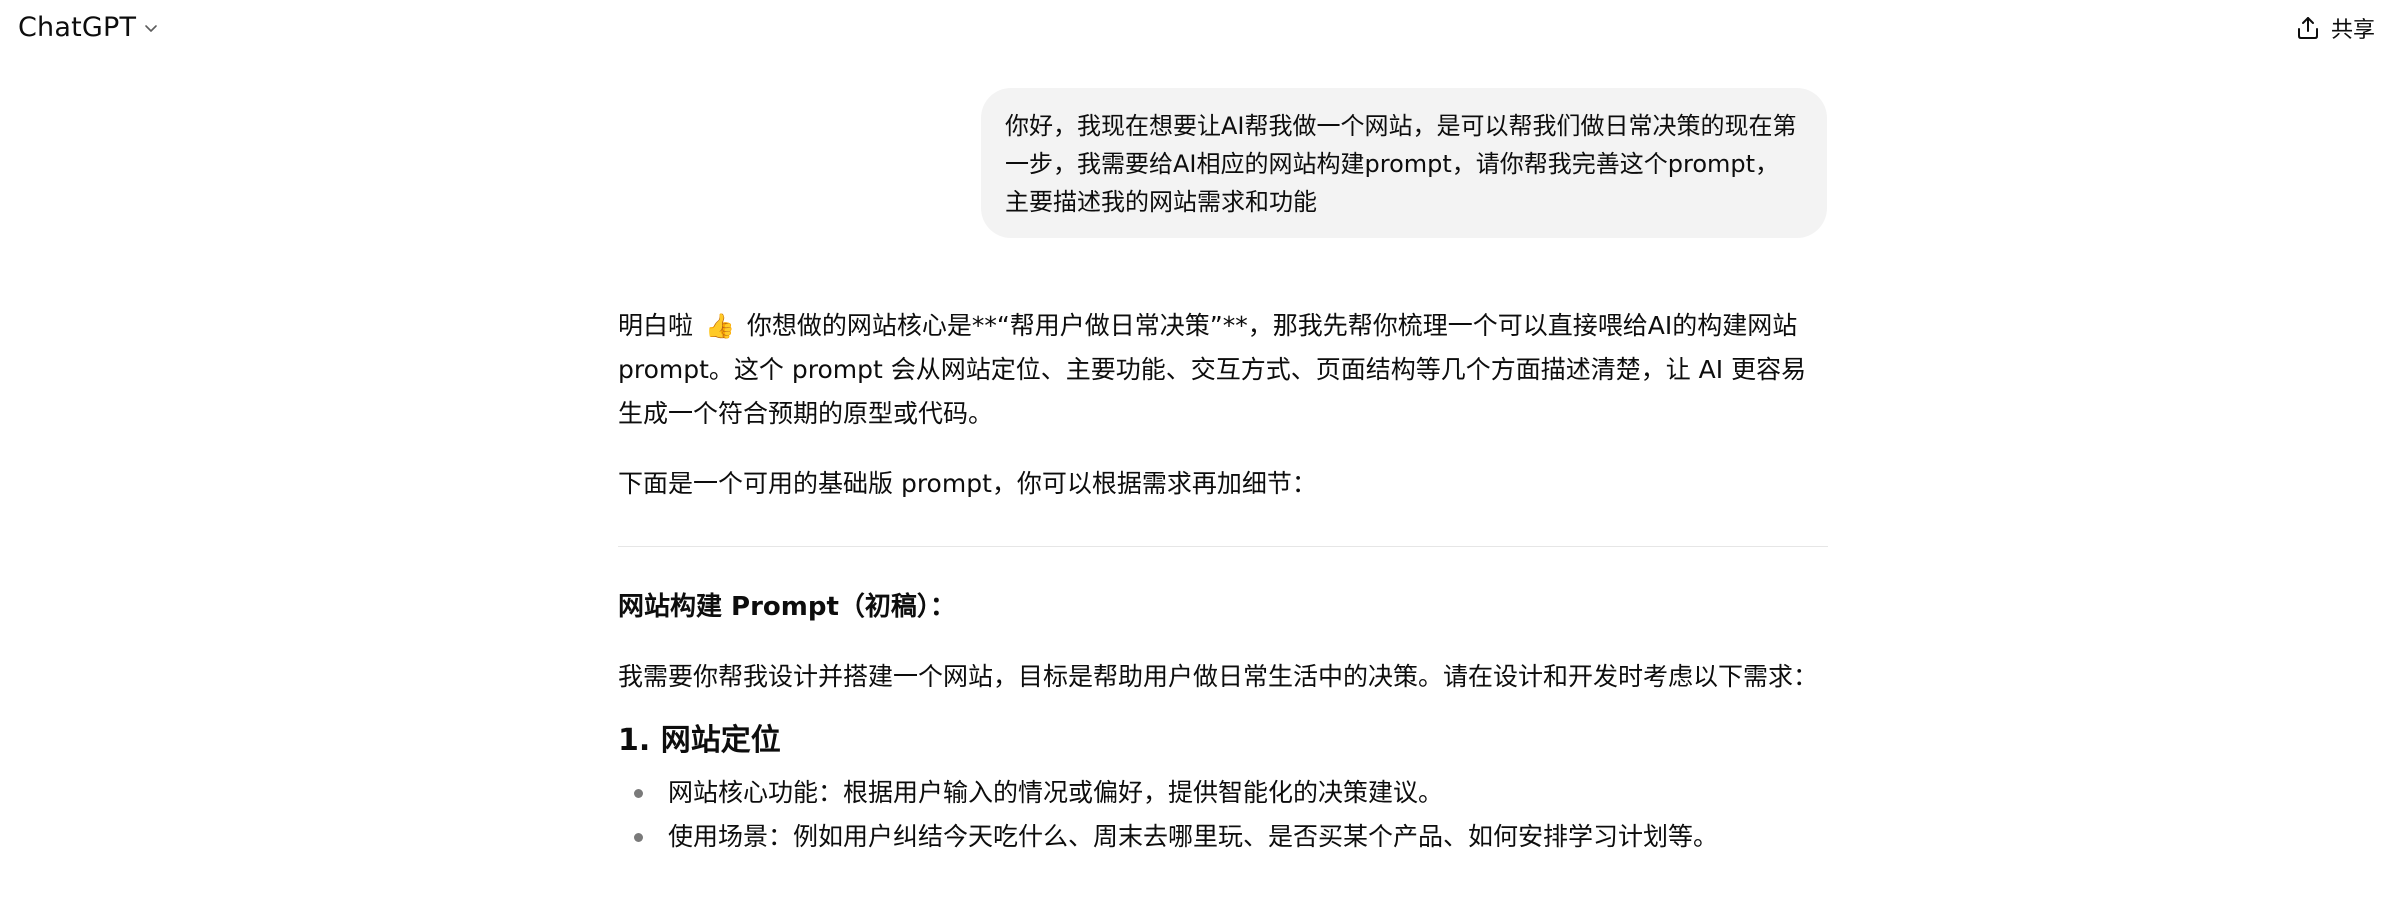 The image size is (2395, 907). I want to click on model-name: ChatGPT, so click(77, 27).